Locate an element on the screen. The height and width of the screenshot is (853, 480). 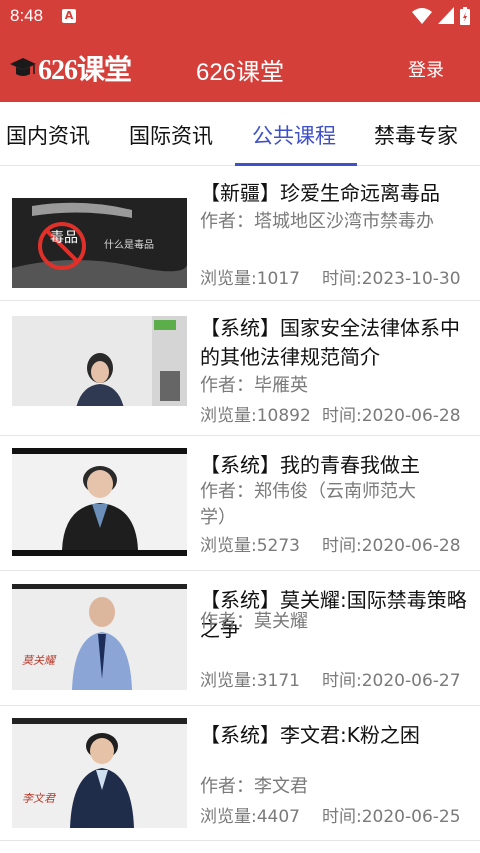
tab-public-courses: 公共课程 is located at coordinates (294, 135).